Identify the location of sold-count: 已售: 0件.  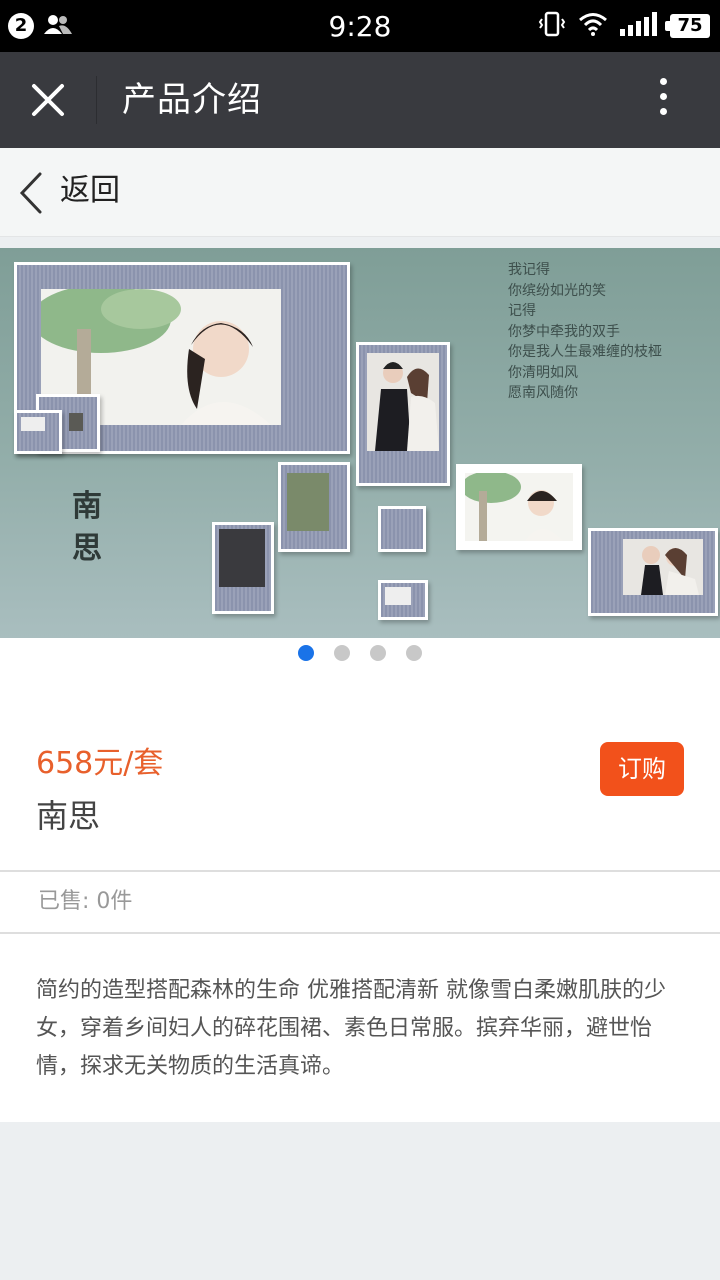
(85, 901).